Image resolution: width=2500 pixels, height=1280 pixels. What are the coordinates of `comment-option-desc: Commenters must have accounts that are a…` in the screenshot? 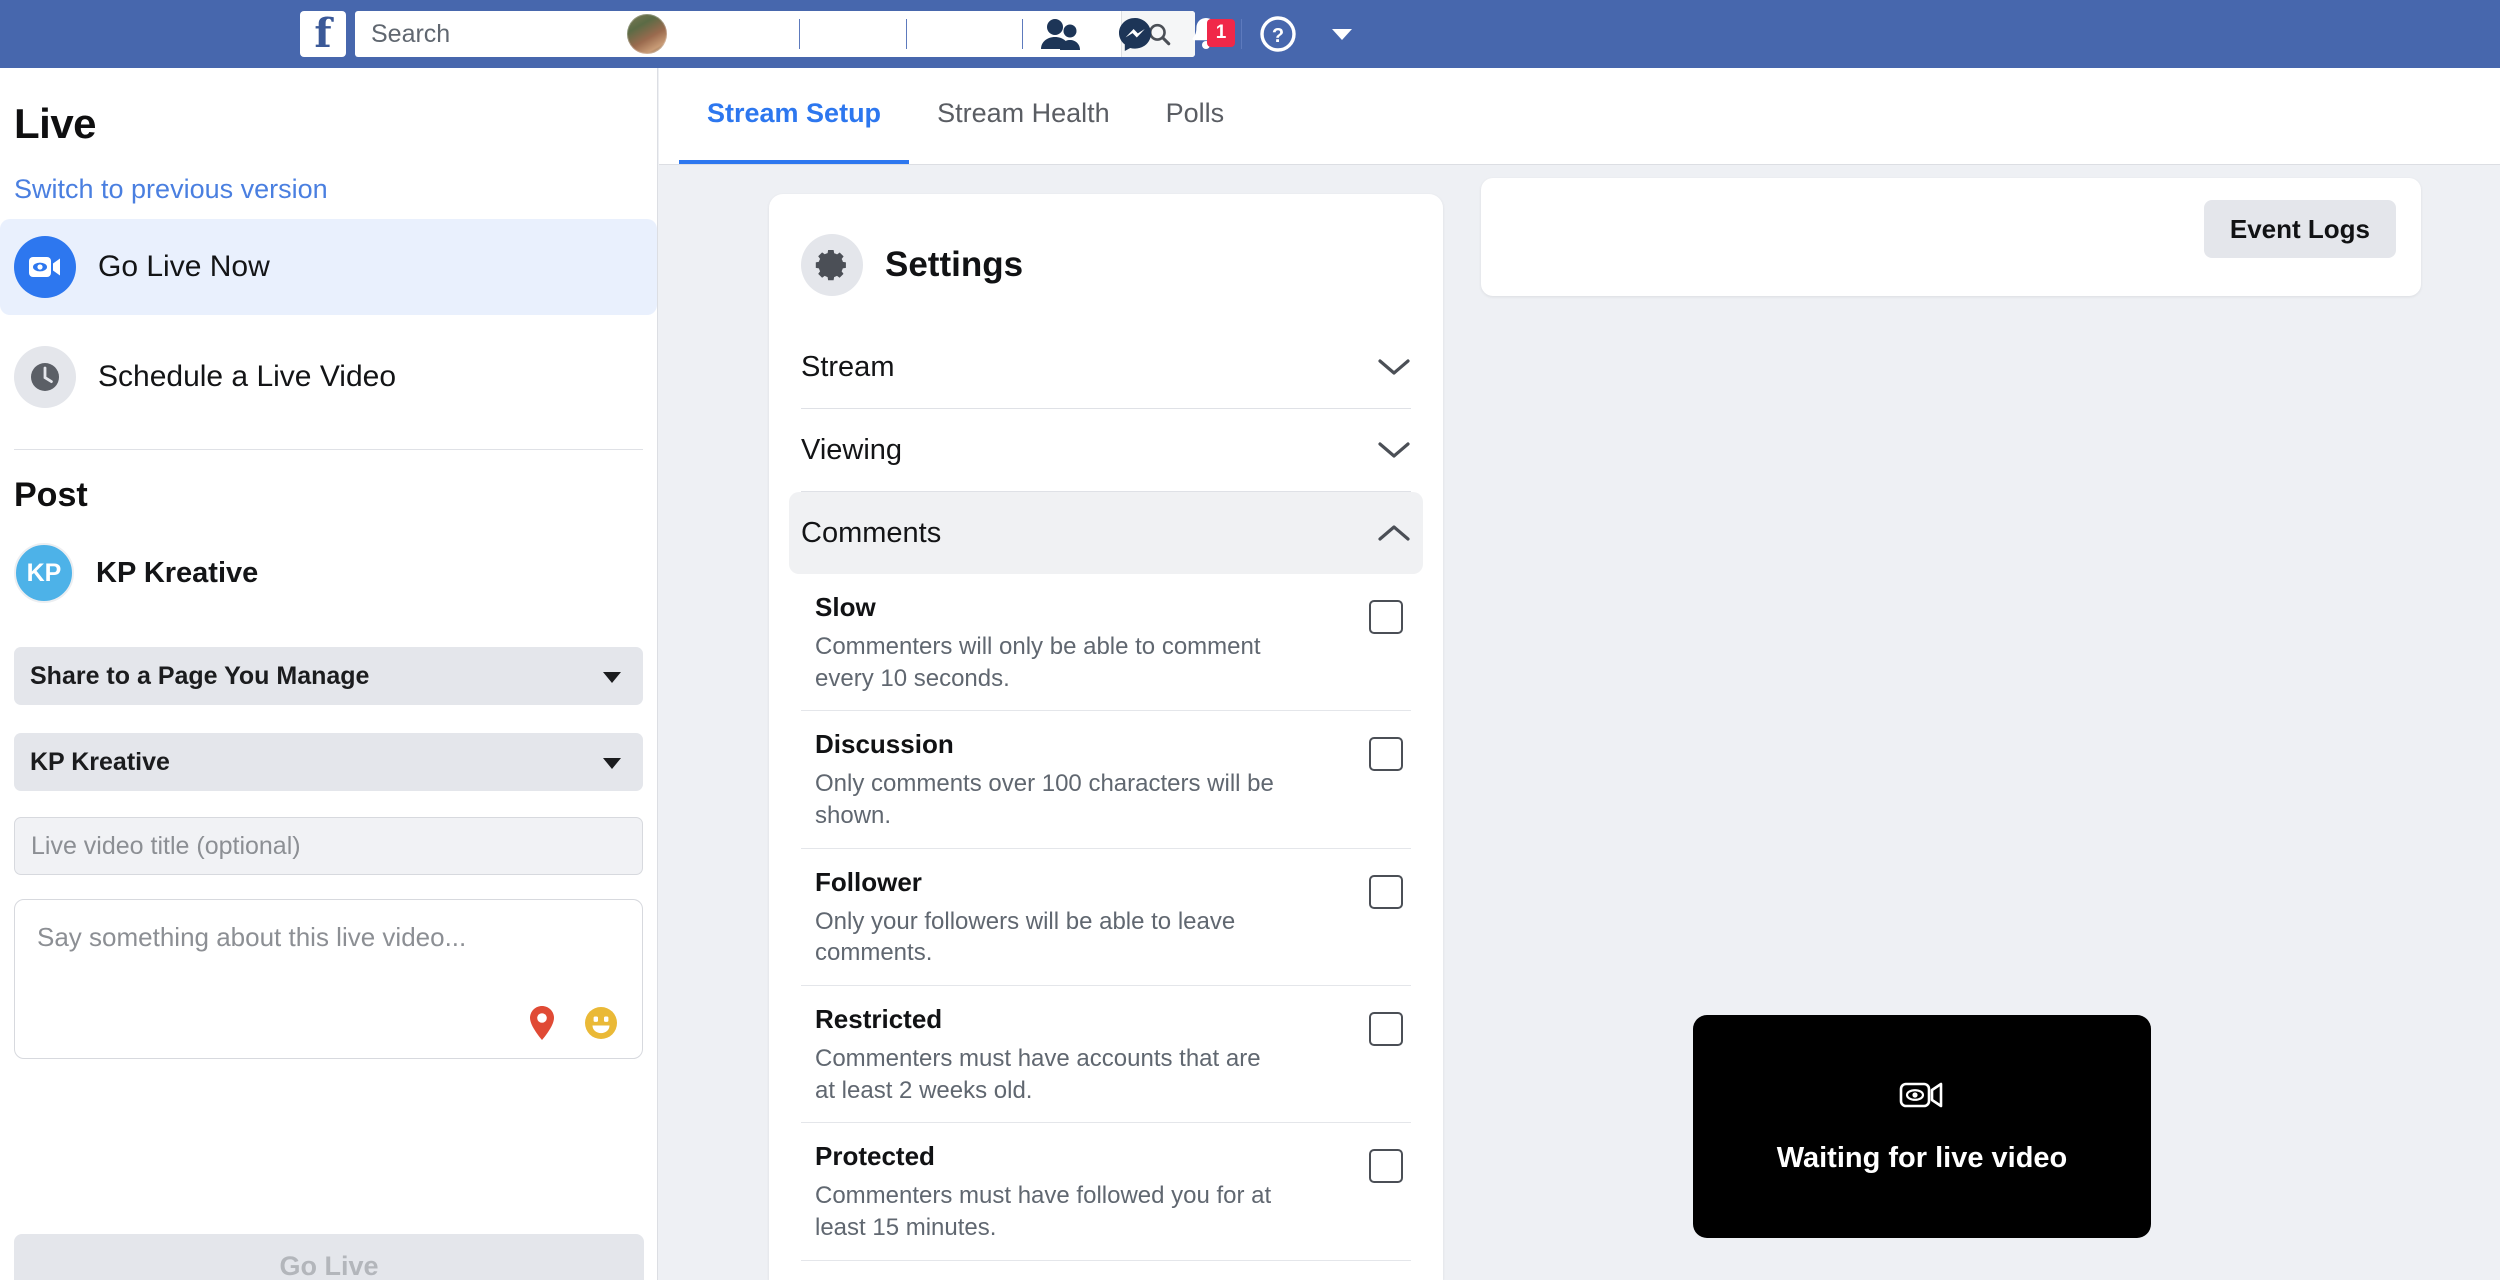 It's located at (1038, 1074).